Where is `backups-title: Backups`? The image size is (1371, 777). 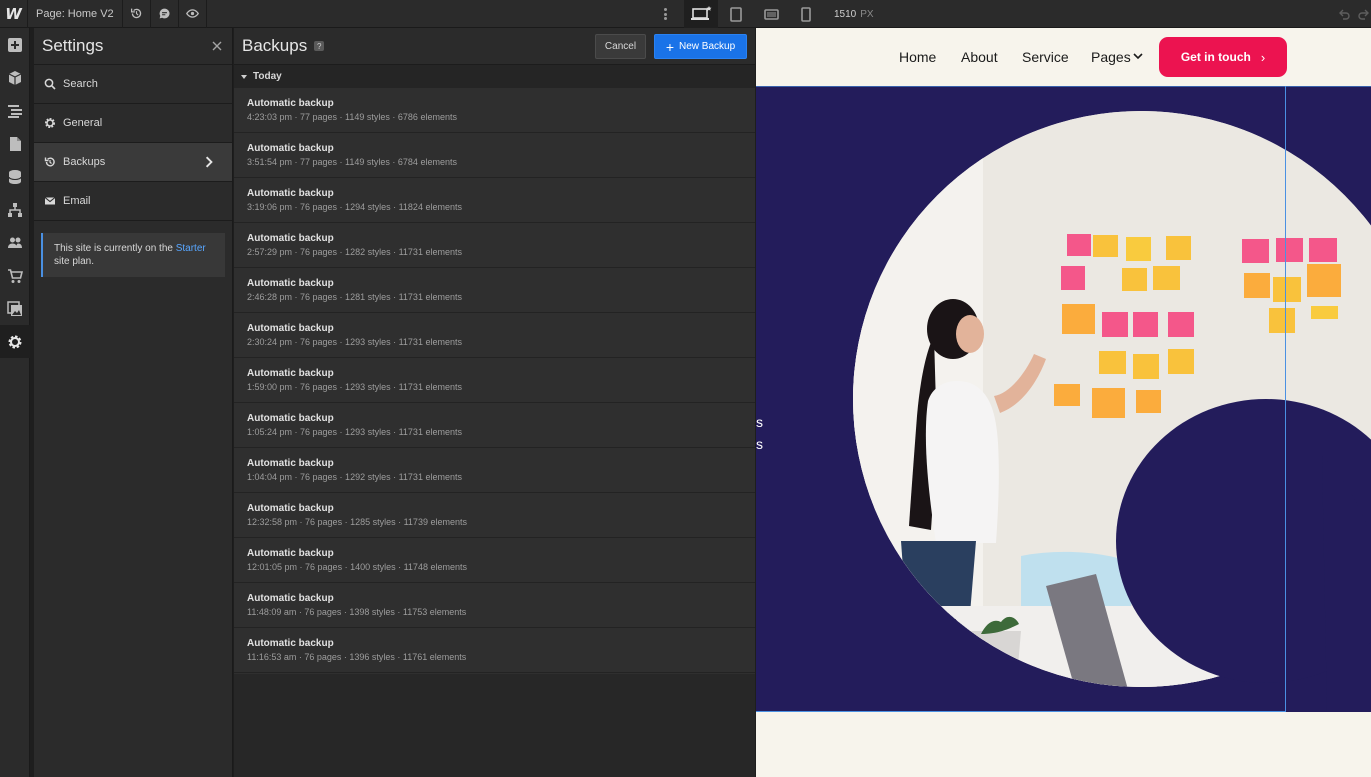 backups-title: Backups is located at coordinates (275, 45).